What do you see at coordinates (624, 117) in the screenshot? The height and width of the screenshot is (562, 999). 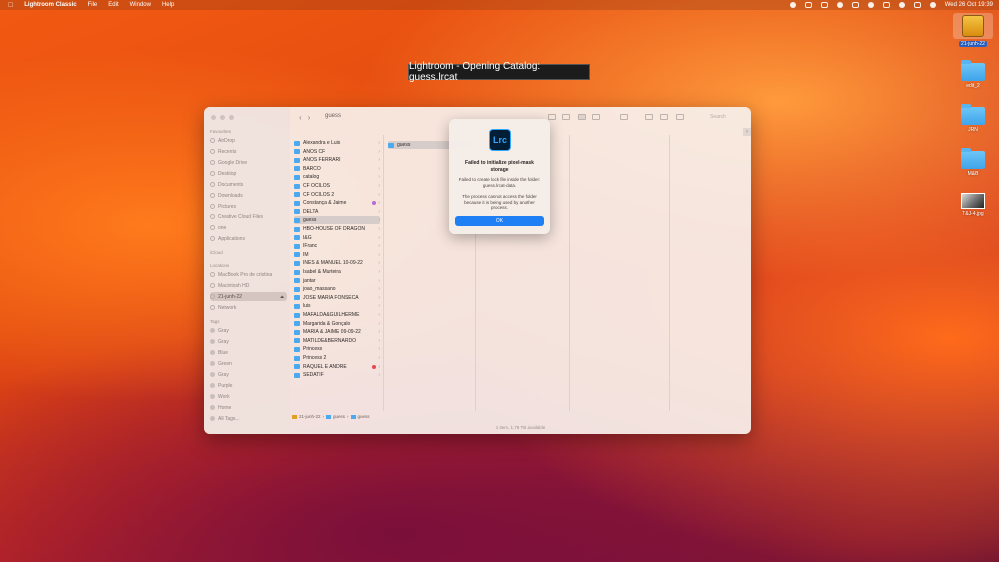 I see `group-icon` at bounding box center [624, 117].